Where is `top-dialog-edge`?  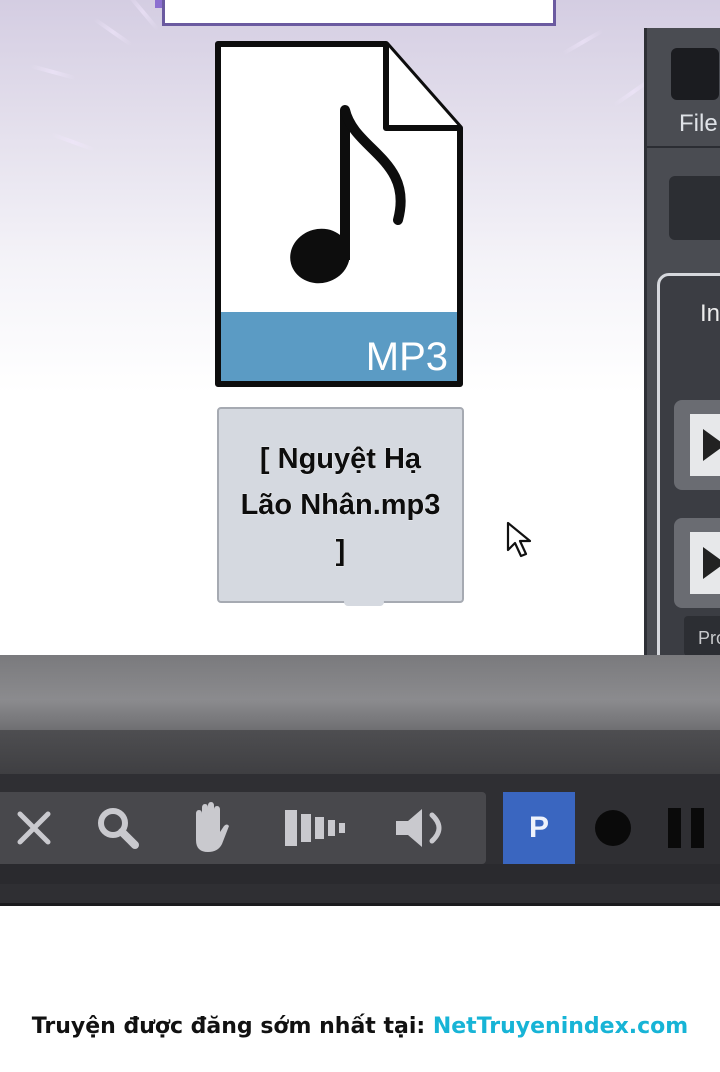 top-dialog-edge is located at coordinates (359, 13).